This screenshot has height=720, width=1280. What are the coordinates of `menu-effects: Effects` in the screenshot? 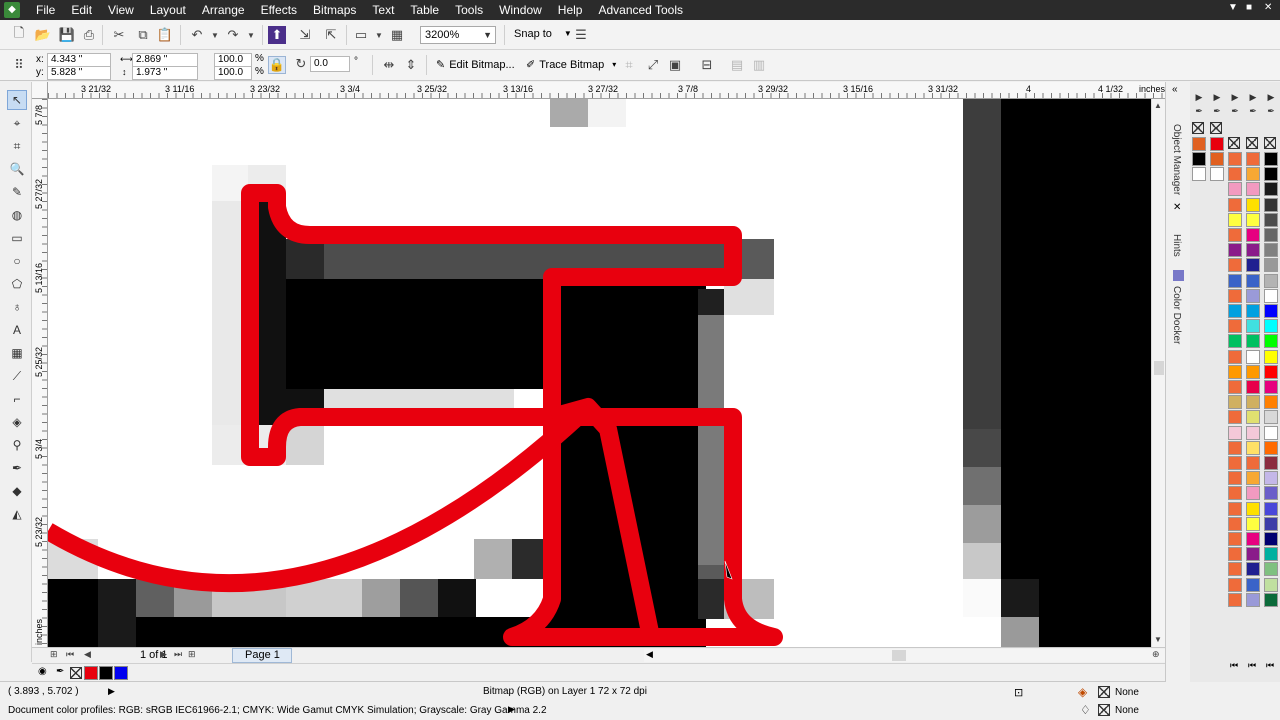 It's located at (279, 10).